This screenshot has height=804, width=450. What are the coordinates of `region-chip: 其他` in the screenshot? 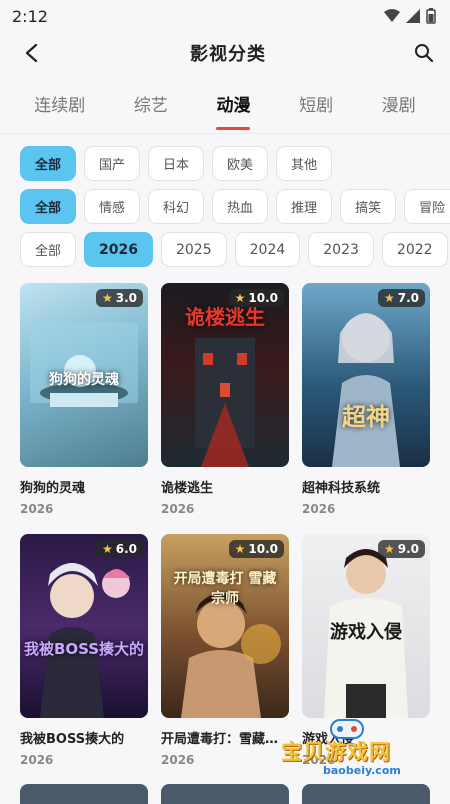 It's located at (304, 163).